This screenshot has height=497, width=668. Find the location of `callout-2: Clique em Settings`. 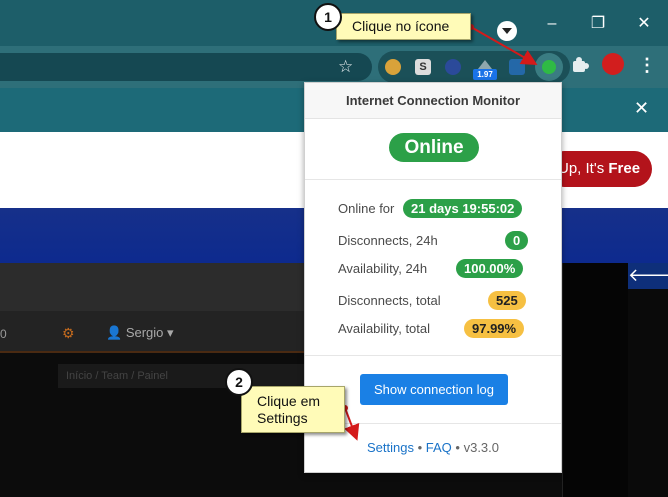

callout-2: Clique em Settings is located at coordinates (293, 409).